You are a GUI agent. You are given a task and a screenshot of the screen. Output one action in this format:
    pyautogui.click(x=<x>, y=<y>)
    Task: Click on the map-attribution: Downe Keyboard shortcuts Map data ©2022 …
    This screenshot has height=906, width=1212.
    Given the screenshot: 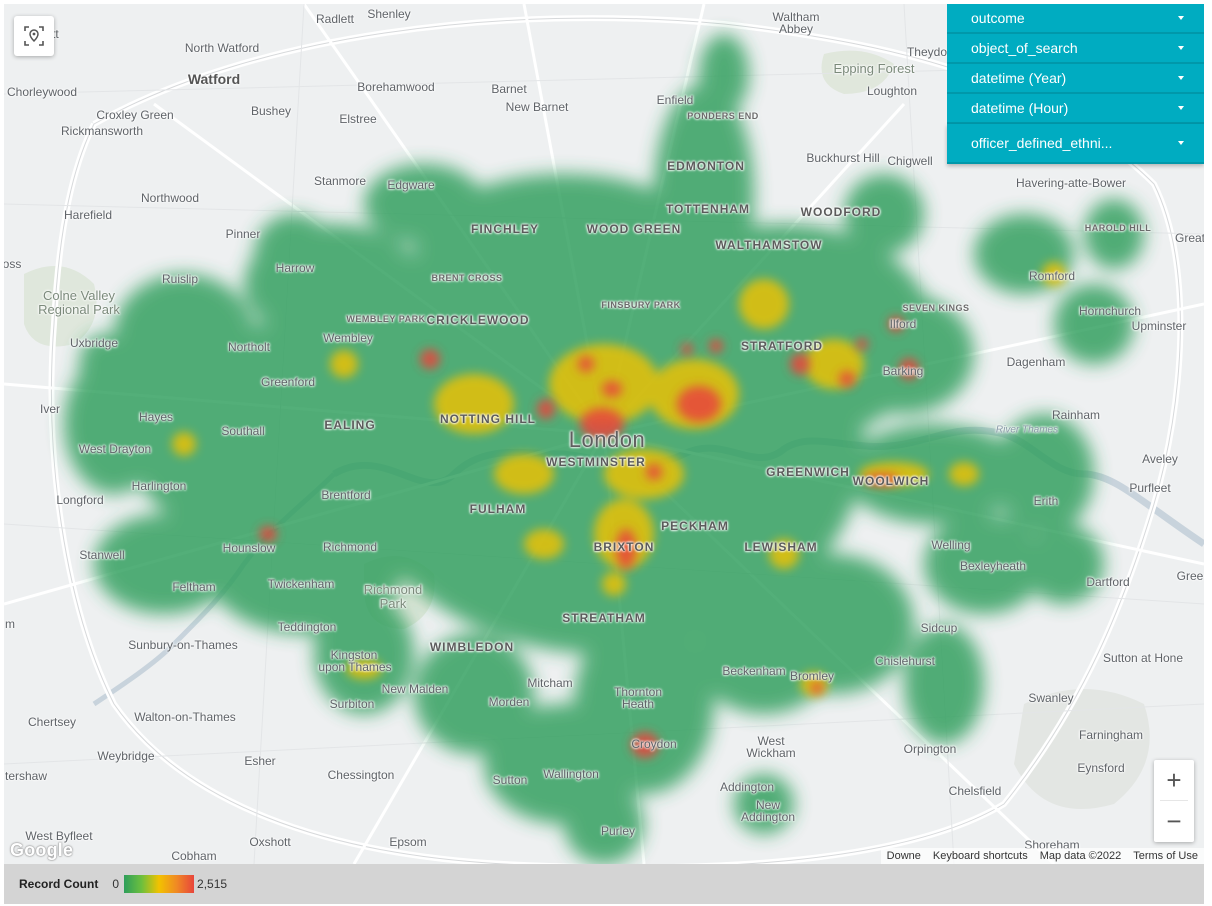 What is the action you would take?
    pyautogui.click(x=1042, y=856)
    